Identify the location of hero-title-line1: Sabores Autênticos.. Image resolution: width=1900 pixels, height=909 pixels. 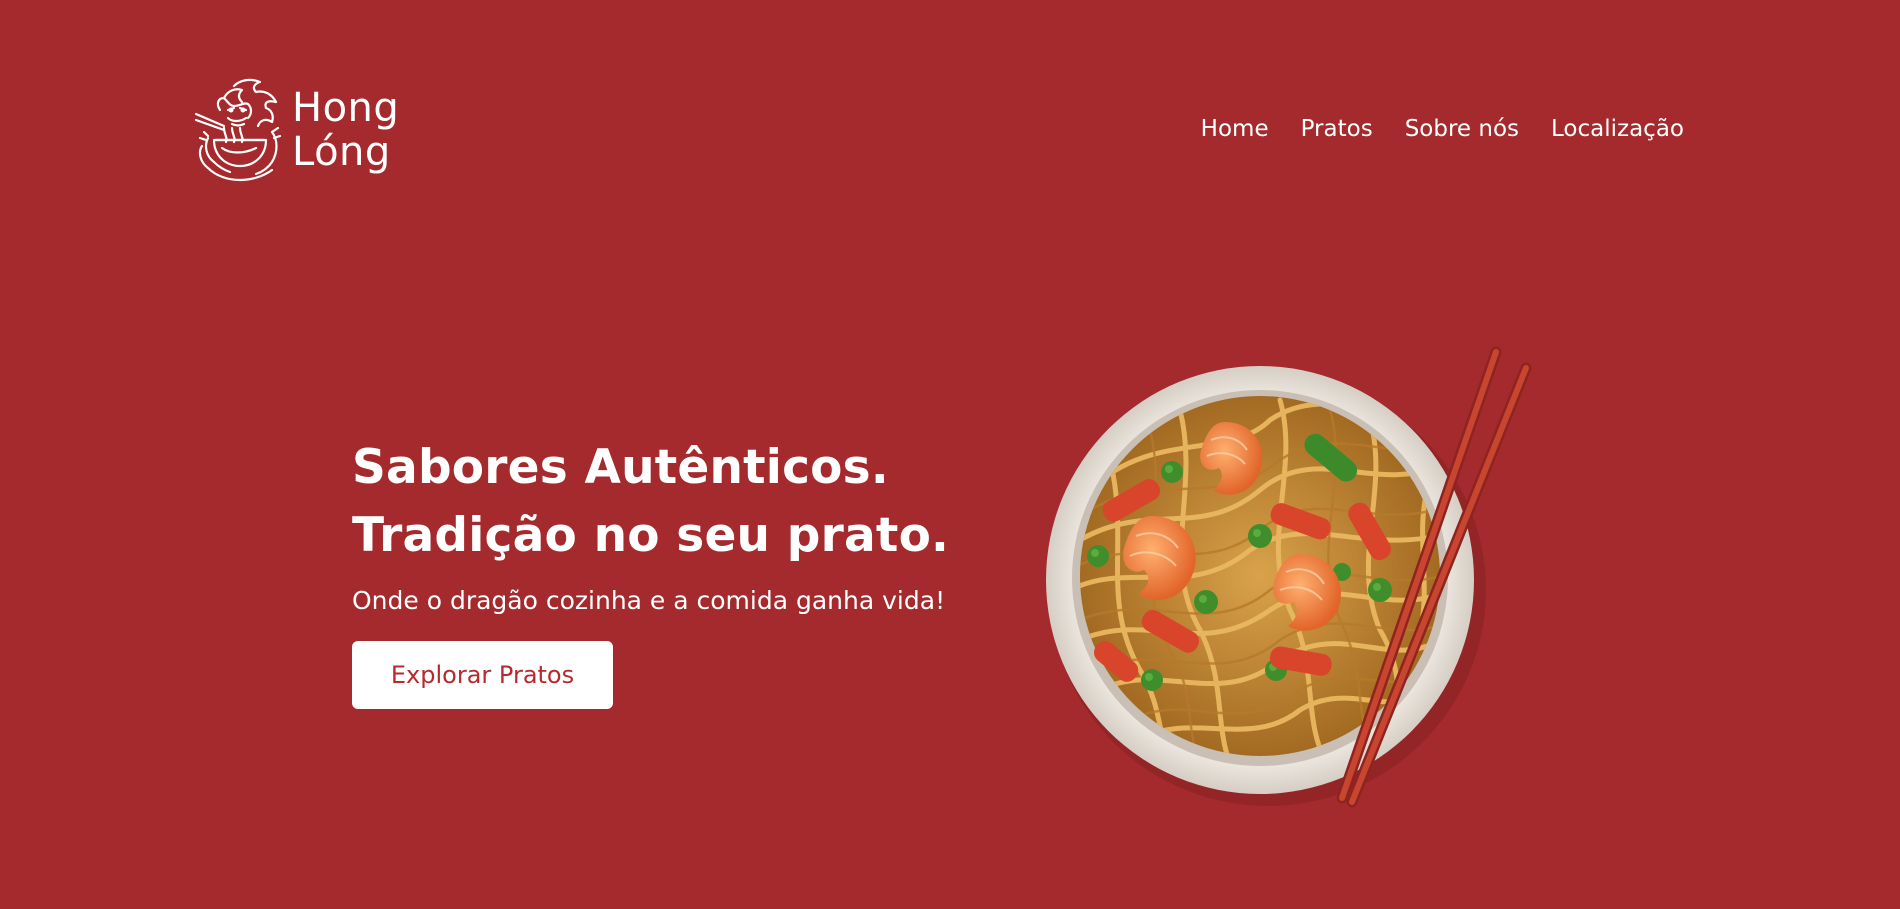
(620, 467).